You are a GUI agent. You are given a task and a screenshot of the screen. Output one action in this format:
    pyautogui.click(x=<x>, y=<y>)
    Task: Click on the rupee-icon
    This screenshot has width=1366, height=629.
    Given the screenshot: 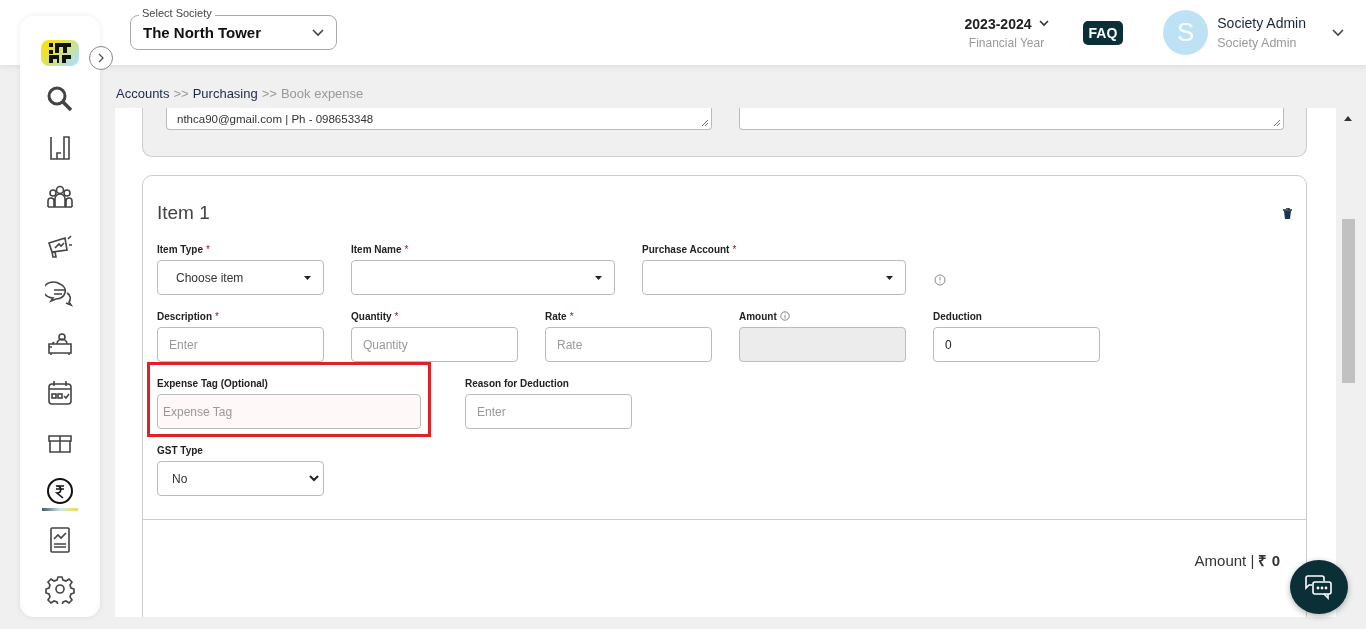 What is the action you would take?
    pyautogui.click(x=60, y=491)
    